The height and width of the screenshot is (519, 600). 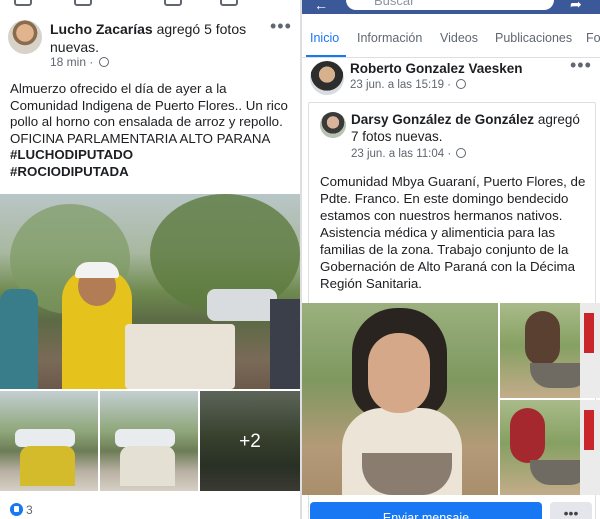 I want to click on reactions-summary: 3, so click(x=21, y=510).